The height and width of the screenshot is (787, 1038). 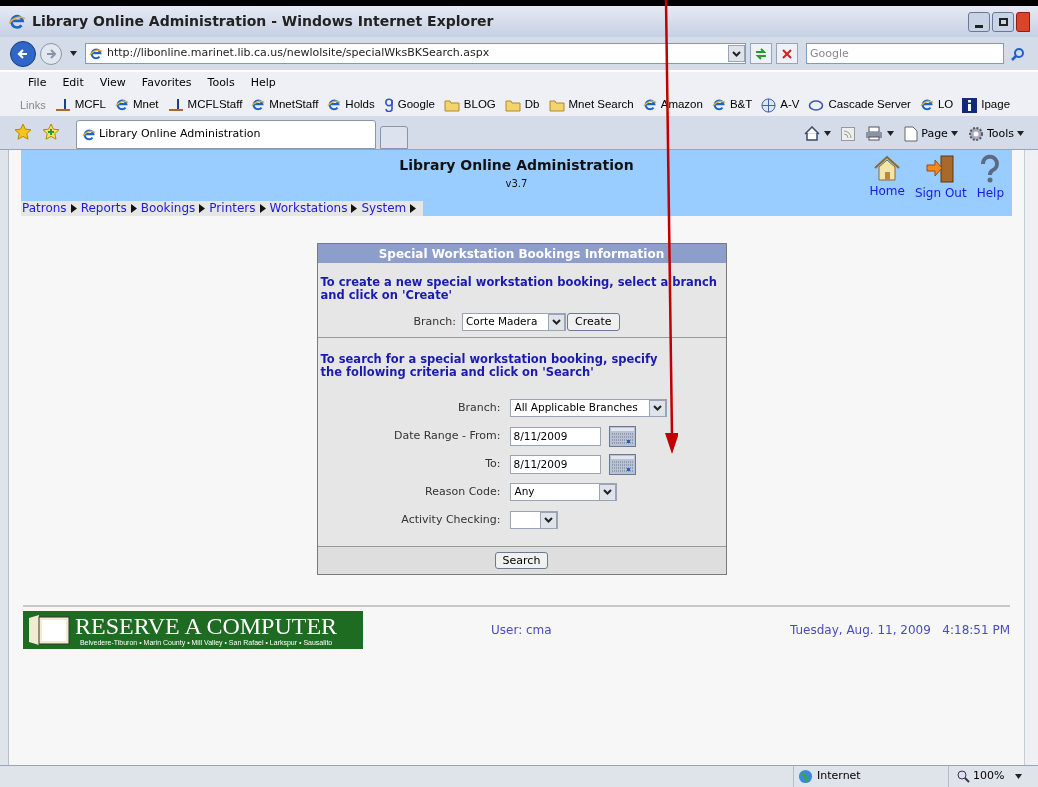 I want to click on header-link: Home, so click(x=887, y=178).